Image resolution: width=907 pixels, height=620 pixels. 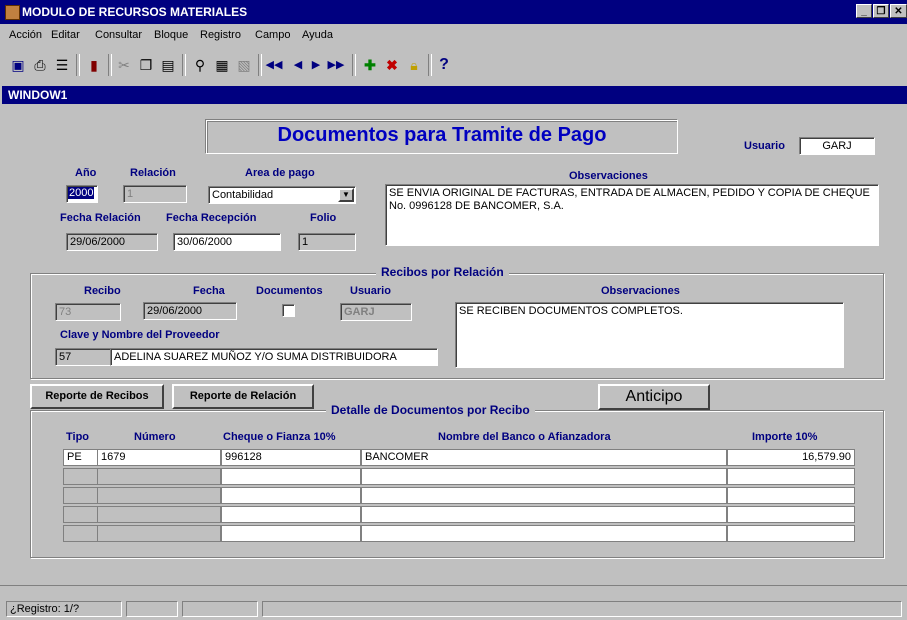 I want to click on last-record-icon: ▶▶, so click(x=336, y=65).